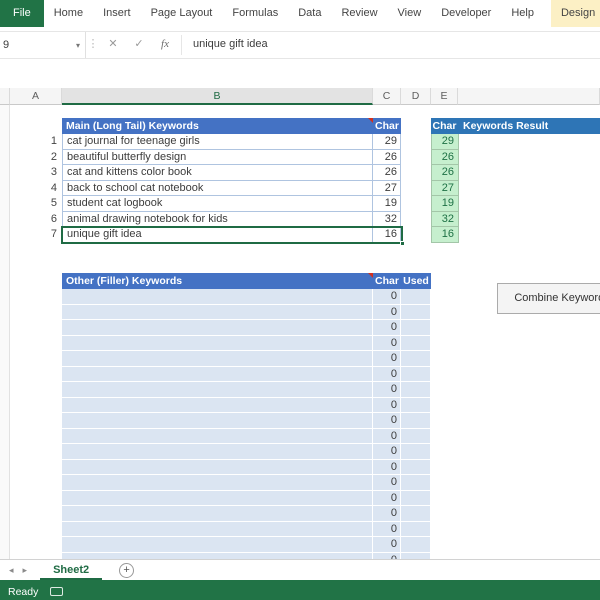 The image size is (600, 600). What do you see at coordinates (217, 188) in the screenshot?
I see `cell-keyword: back to school cat notebook` at bounding box center [217, 188].